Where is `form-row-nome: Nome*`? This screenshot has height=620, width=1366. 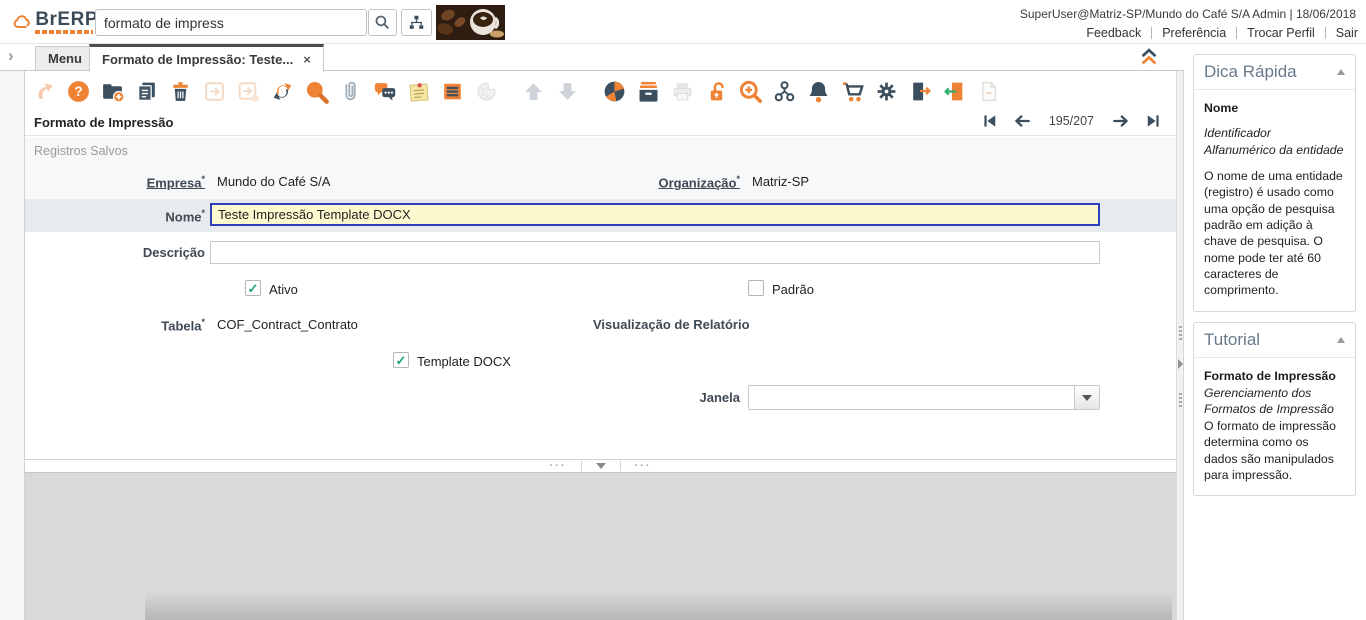
form-row-nome: Nome* is located at coordinates (600, 215).